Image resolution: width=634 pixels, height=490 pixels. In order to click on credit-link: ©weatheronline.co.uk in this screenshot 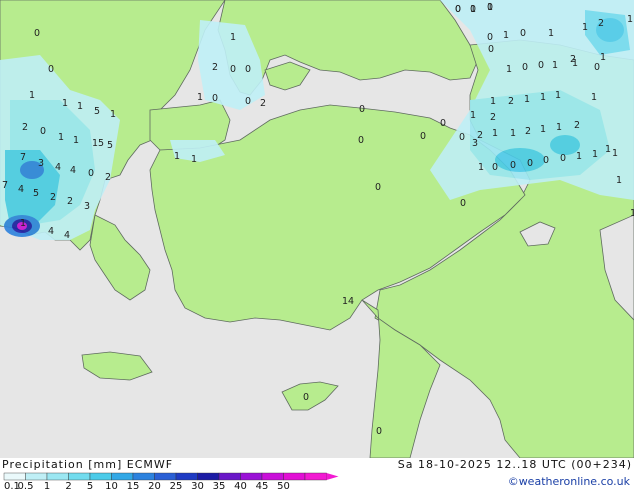, I will do `click(569, 481)`.